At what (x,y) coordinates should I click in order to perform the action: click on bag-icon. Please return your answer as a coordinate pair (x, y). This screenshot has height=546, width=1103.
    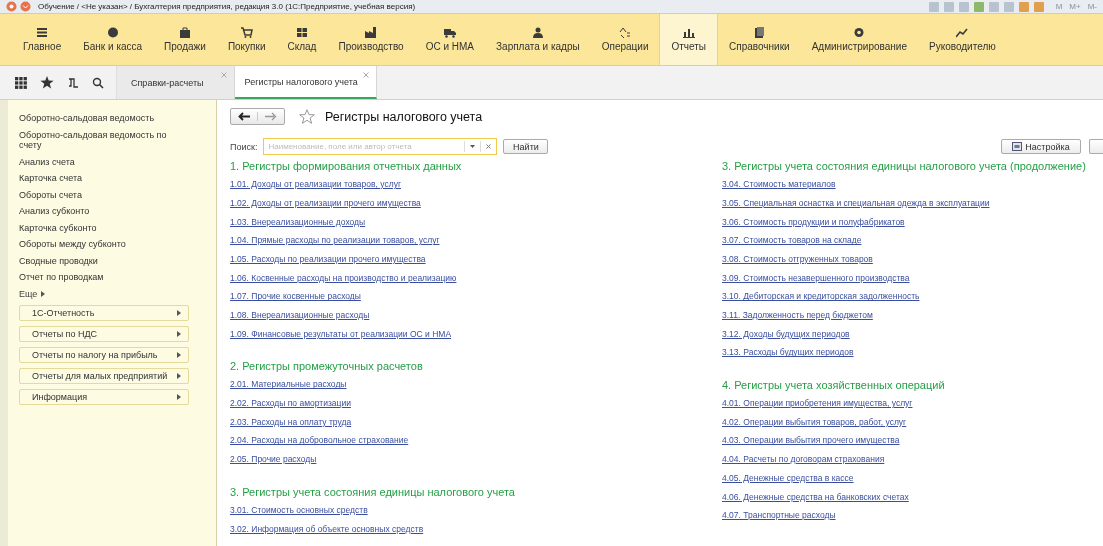
    Looking at the image, I should click on (185, 32).